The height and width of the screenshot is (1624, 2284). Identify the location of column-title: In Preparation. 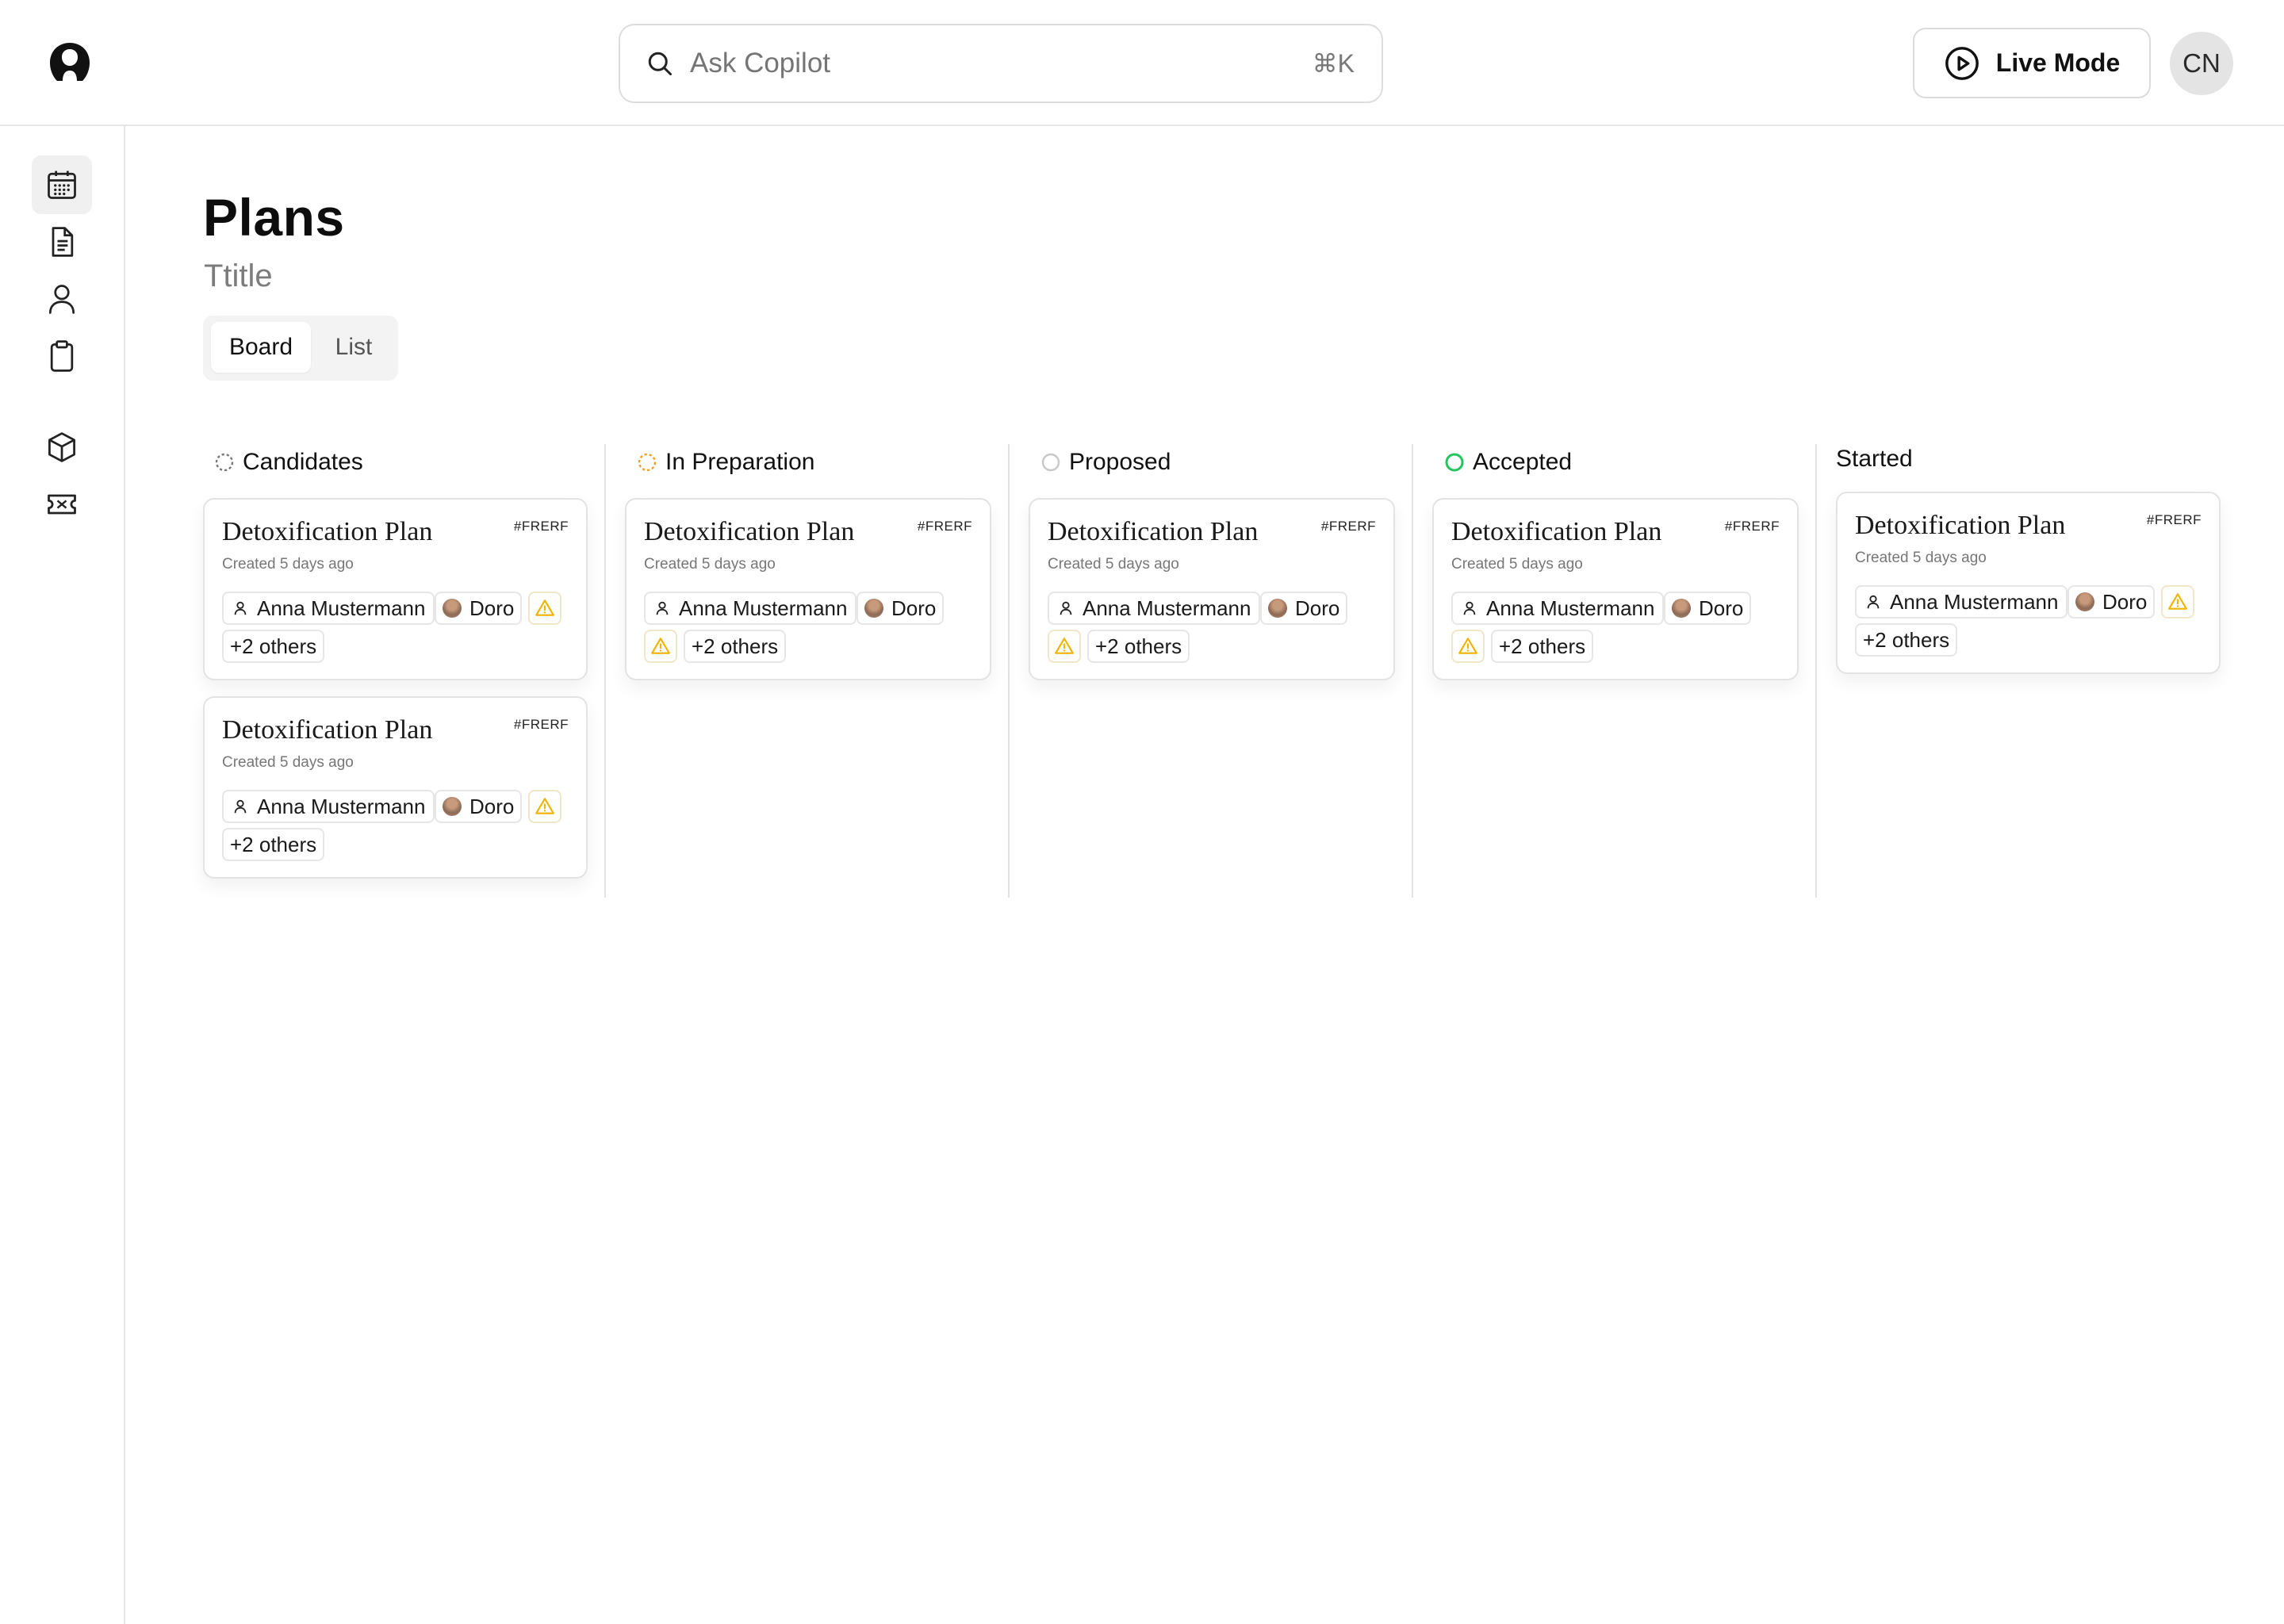
(740, 462).